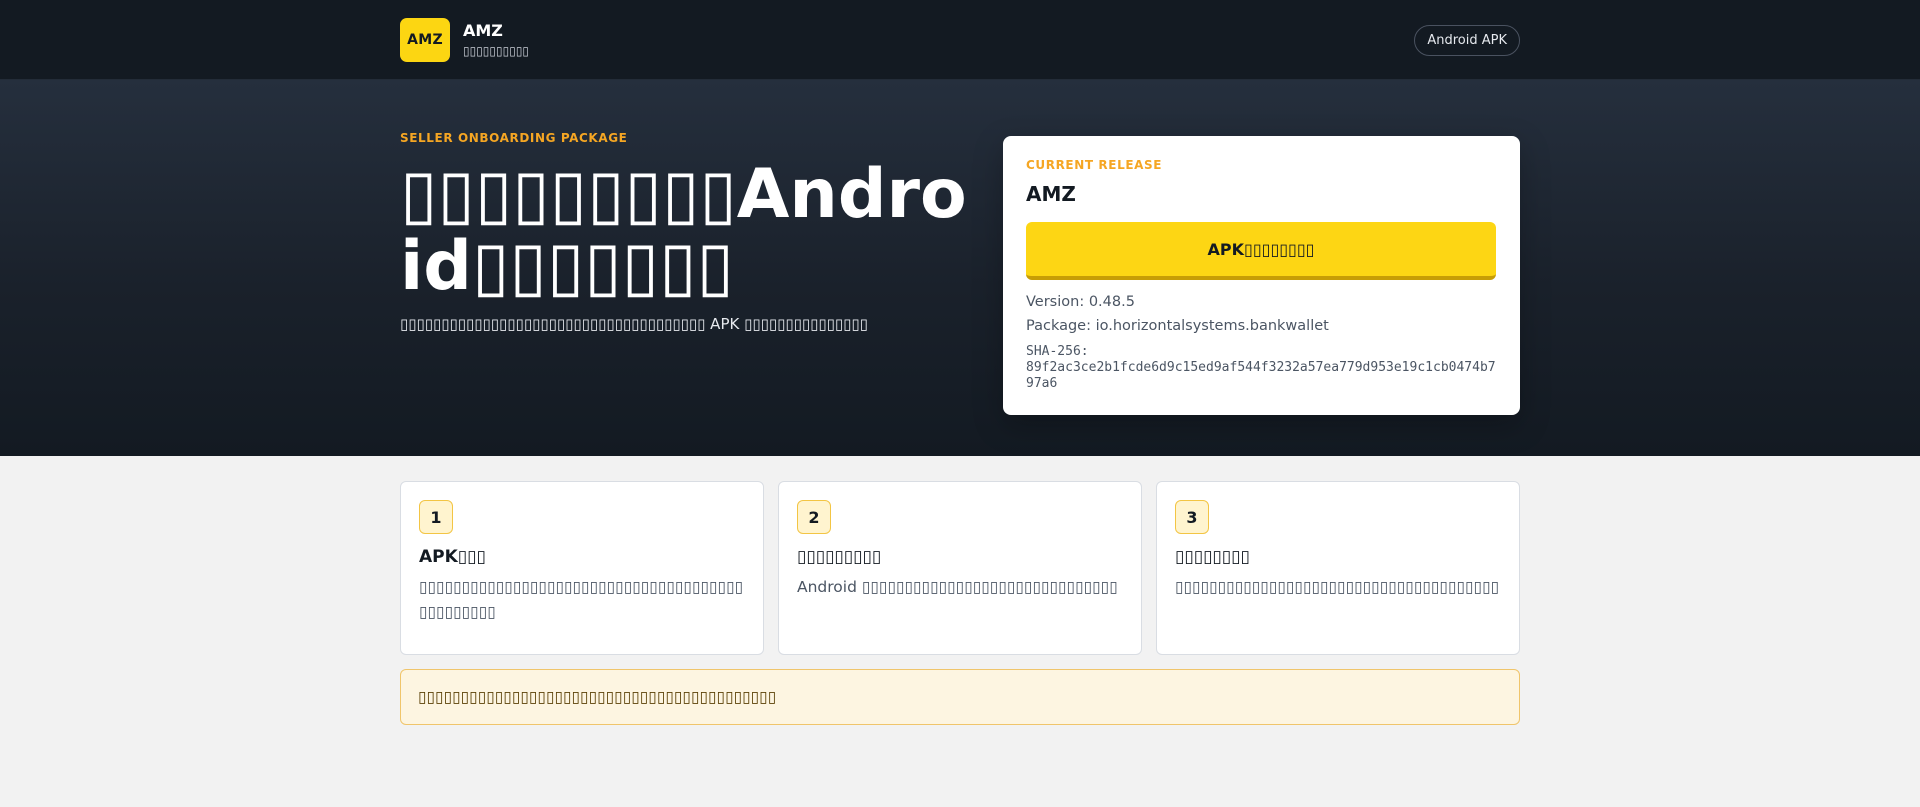 This screenshot has width=1920, height=807. I want to click on android-apk-pill: Android APK, so click(1467, 40).